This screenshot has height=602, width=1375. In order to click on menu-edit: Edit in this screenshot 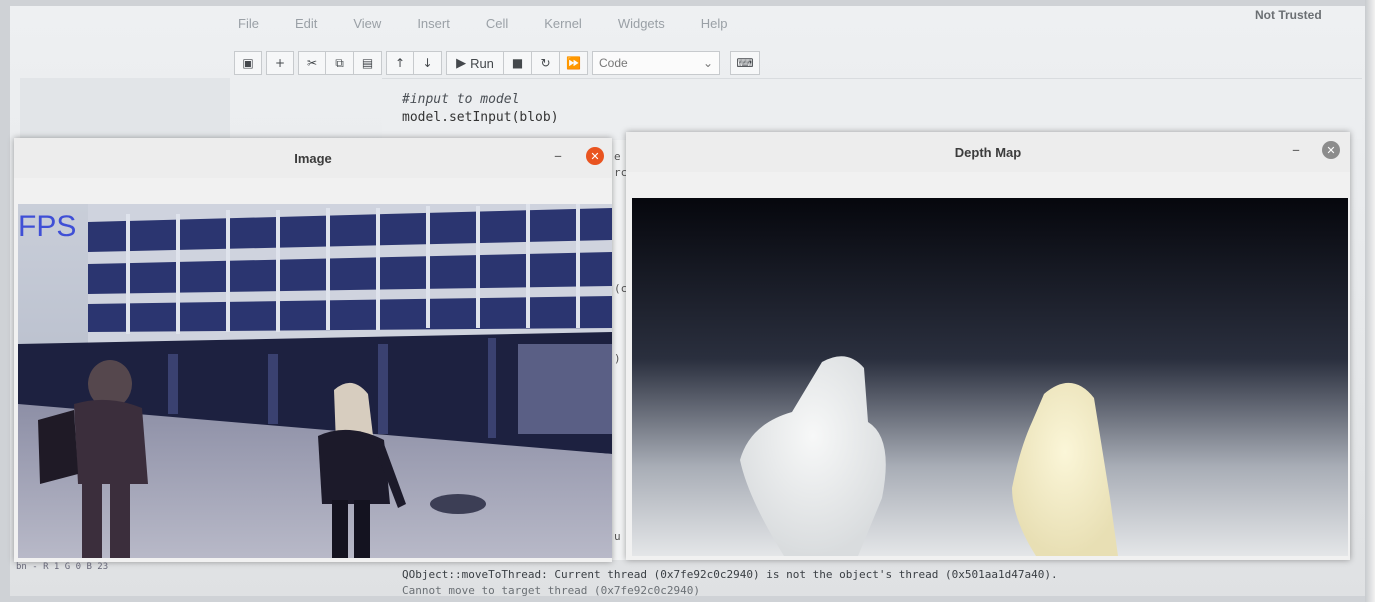, I will do `click(306, 27)`.